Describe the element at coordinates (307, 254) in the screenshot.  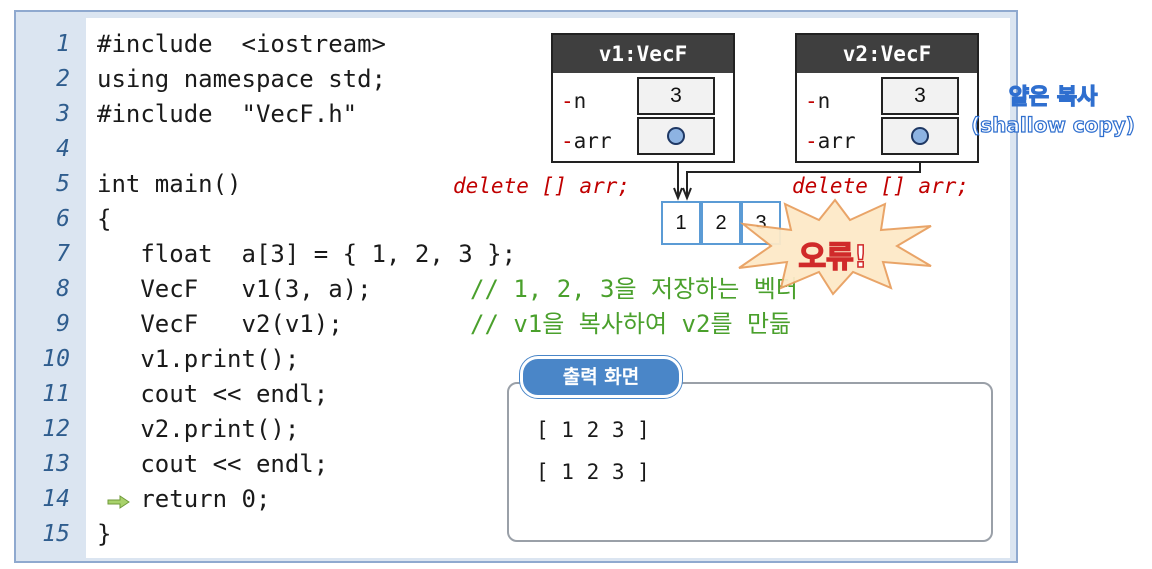
I see `code-line: float a[3] = { 1, 2, 3 };` at that location.